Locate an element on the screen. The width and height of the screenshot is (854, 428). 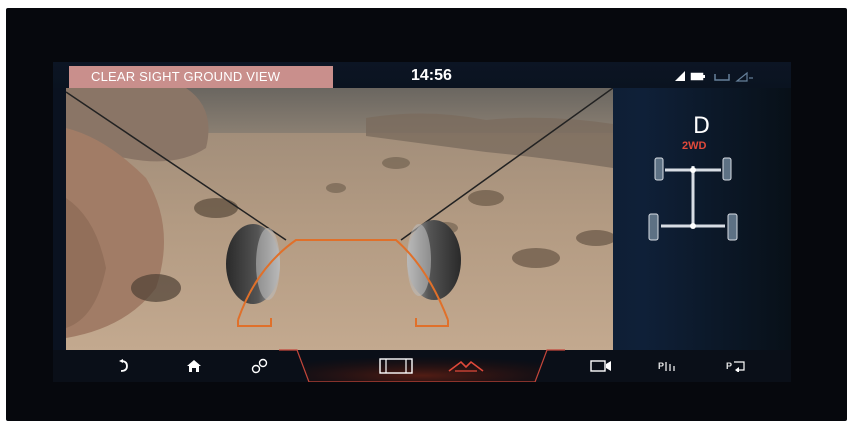
clock: 14:56 is located at coordinates (431, 75).